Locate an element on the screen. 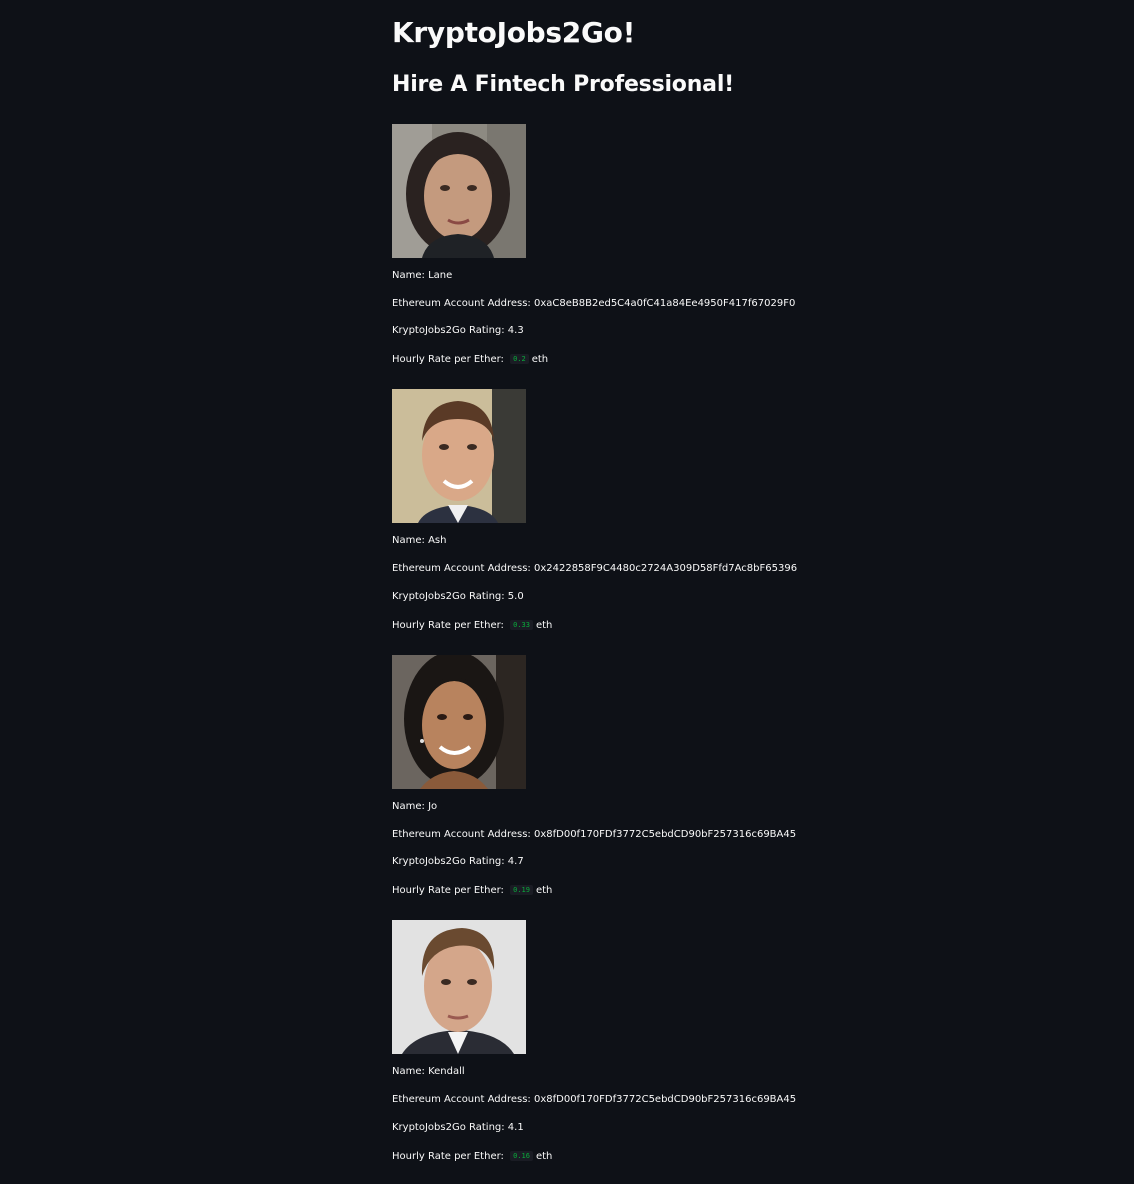  candidate-rating: KryptoJobs2Go Rating: 5.0 is located at coordinates (458, 597).